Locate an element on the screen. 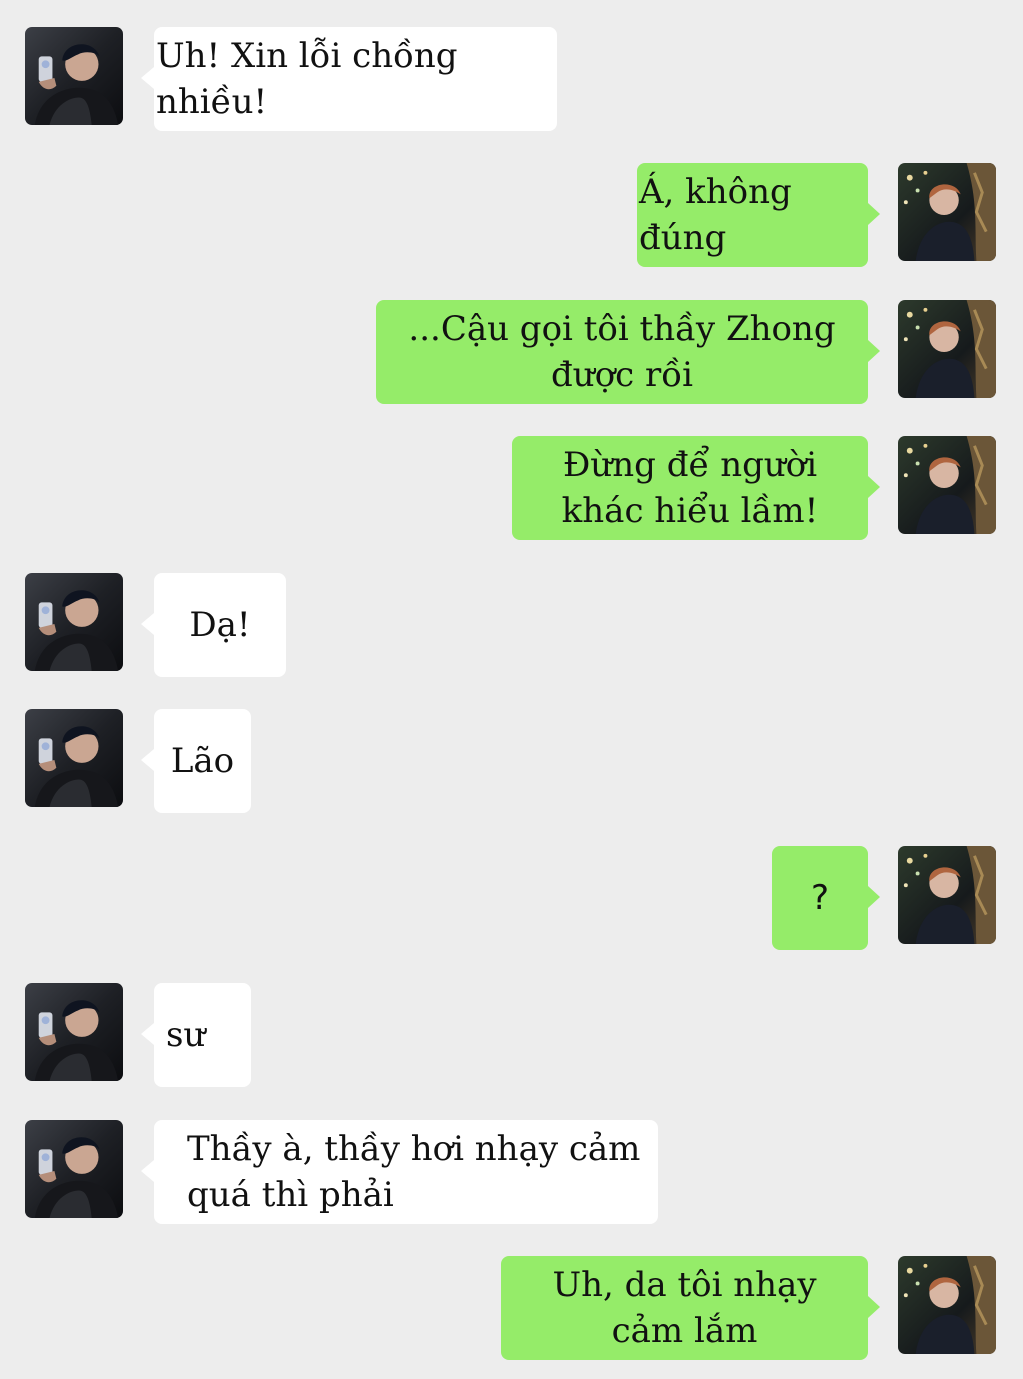  incoming-message-bubble: Uh! Xin lỗi chồng nhiều! is located at coordinates (349, 79).